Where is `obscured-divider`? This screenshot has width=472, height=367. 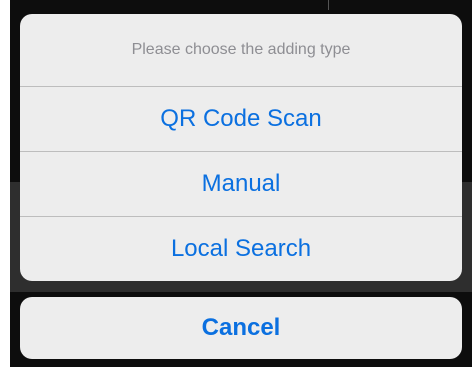
obscured-divider is located at coordinates (328, 5).